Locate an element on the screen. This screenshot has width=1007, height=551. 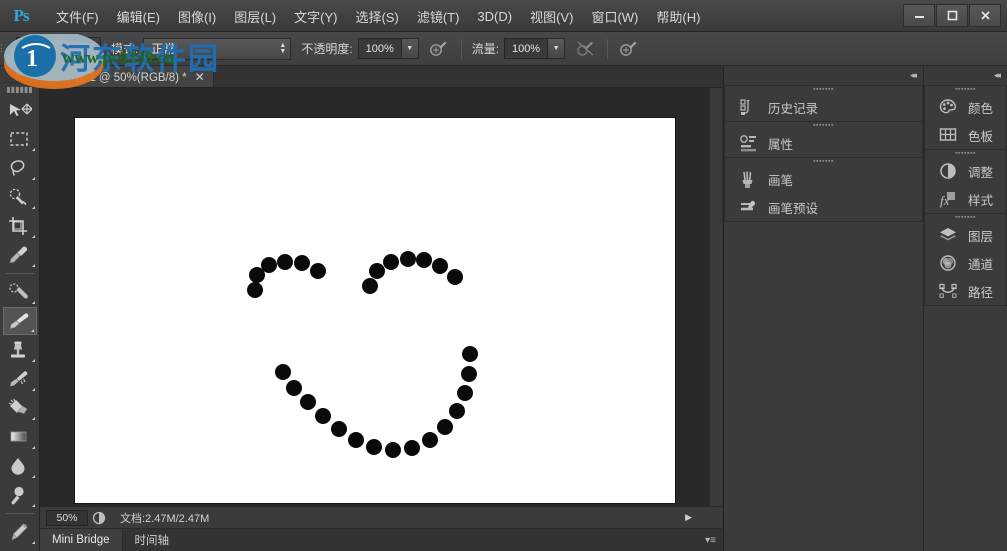
toolbar-grip: ▮▮▮▮▮▮ is located at coordinates (19, 89).